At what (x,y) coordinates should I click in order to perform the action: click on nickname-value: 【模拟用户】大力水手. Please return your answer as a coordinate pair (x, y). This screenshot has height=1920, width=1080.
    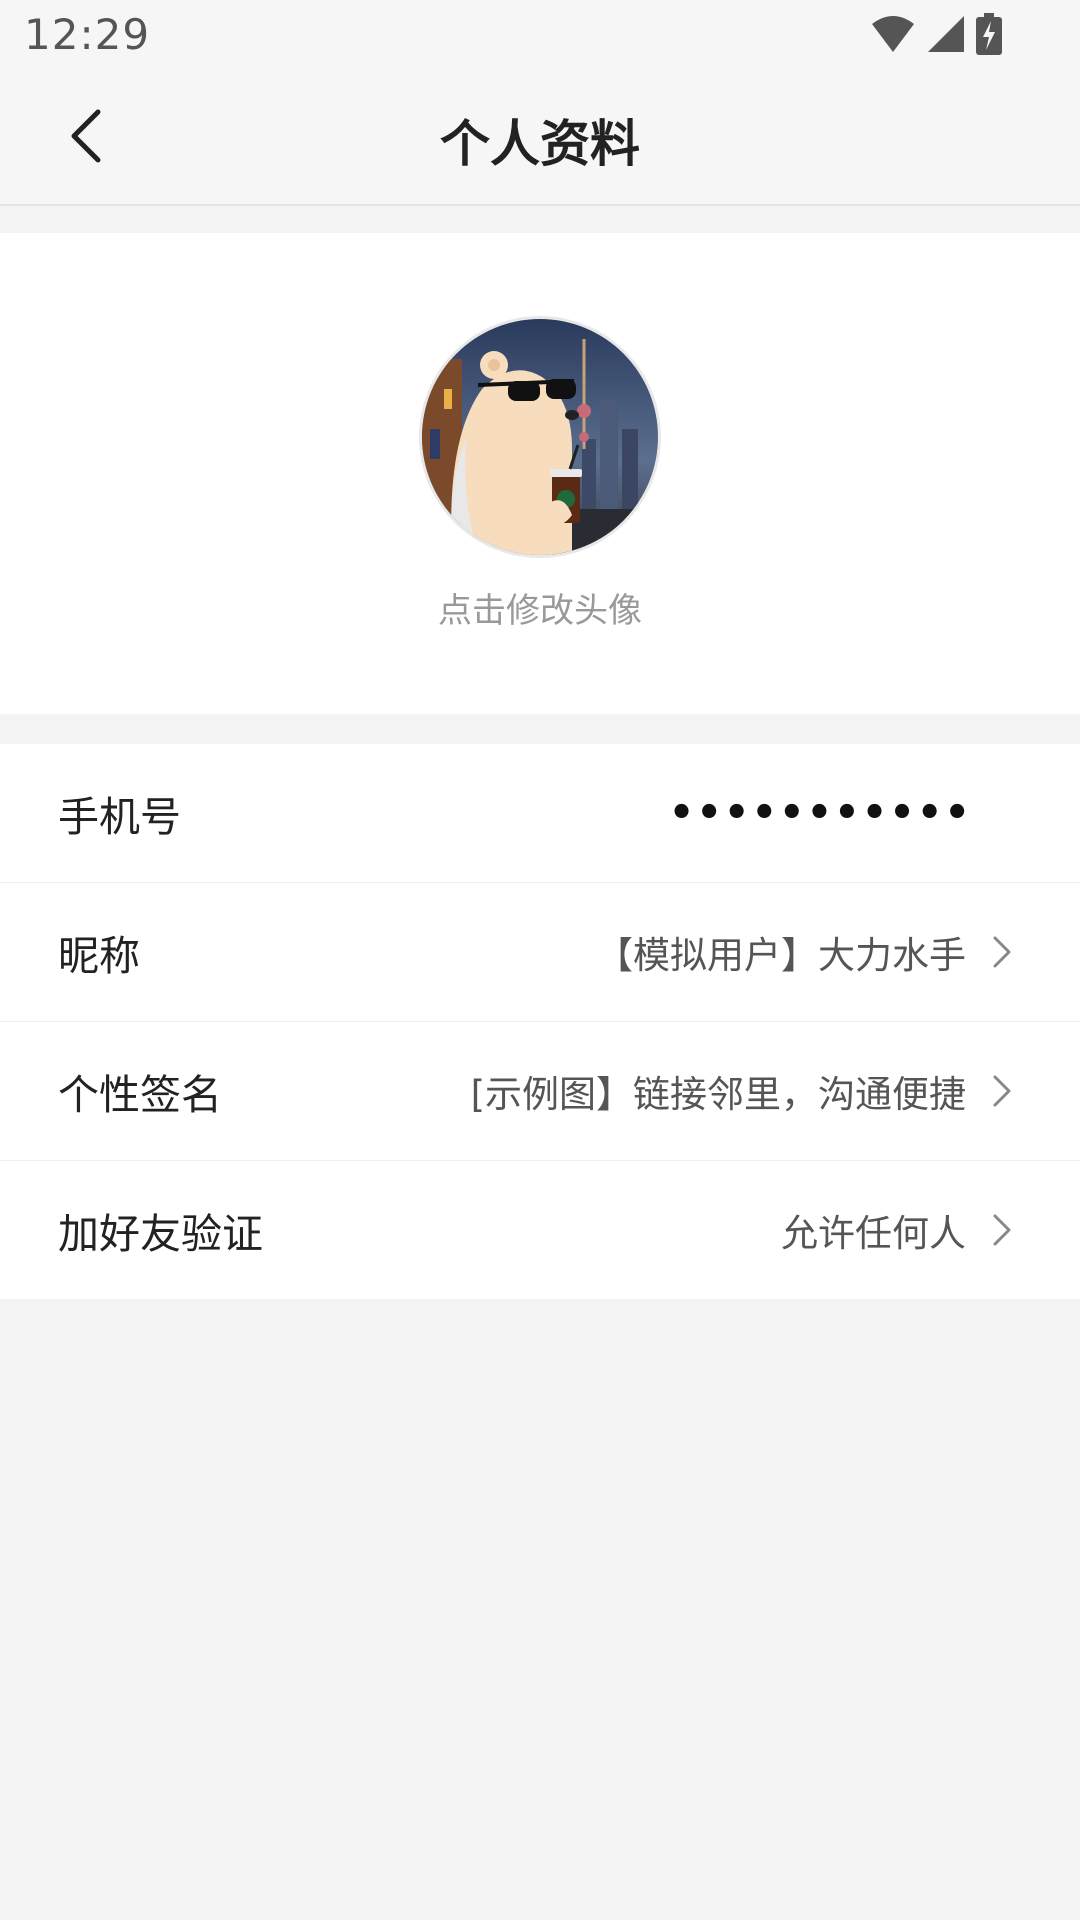
    Looking at the image, I should click on (781, 955).